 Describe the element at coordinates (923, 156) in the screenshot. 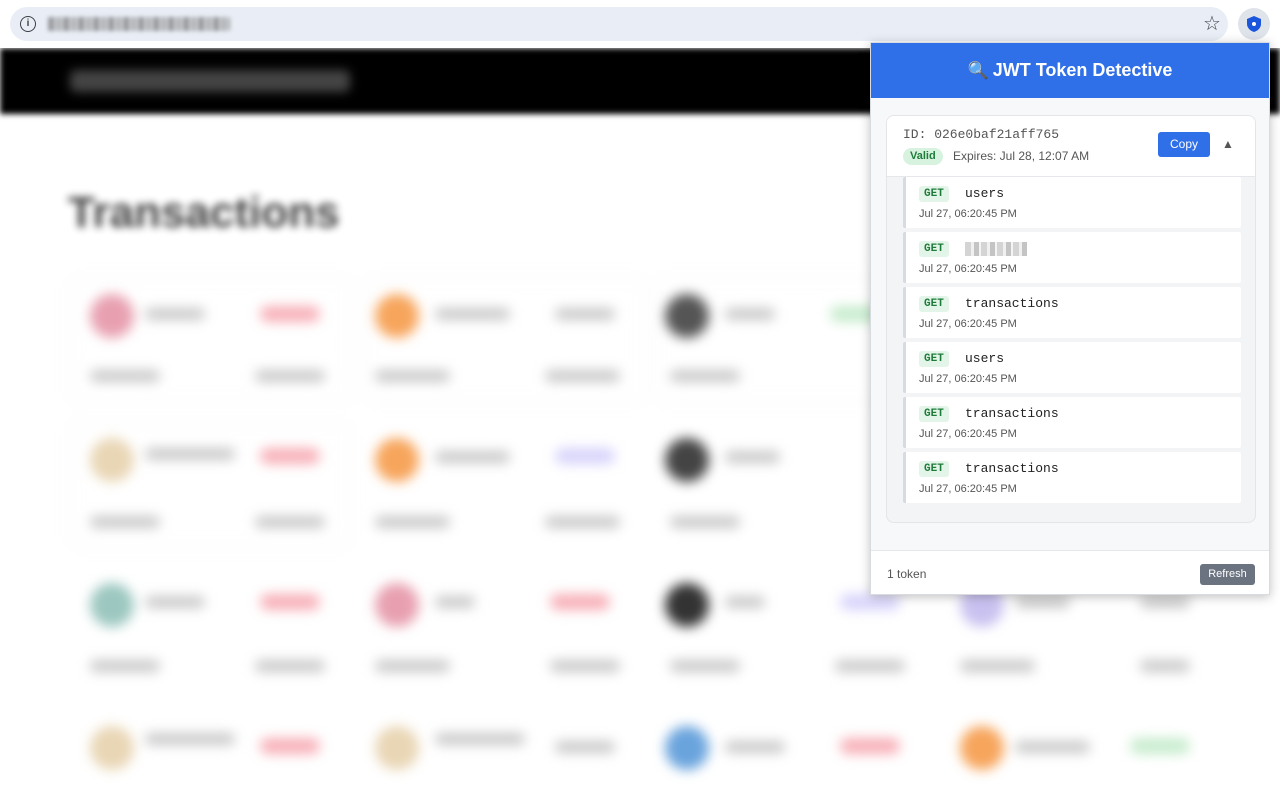

I see `status-badge: Valid` at that location.